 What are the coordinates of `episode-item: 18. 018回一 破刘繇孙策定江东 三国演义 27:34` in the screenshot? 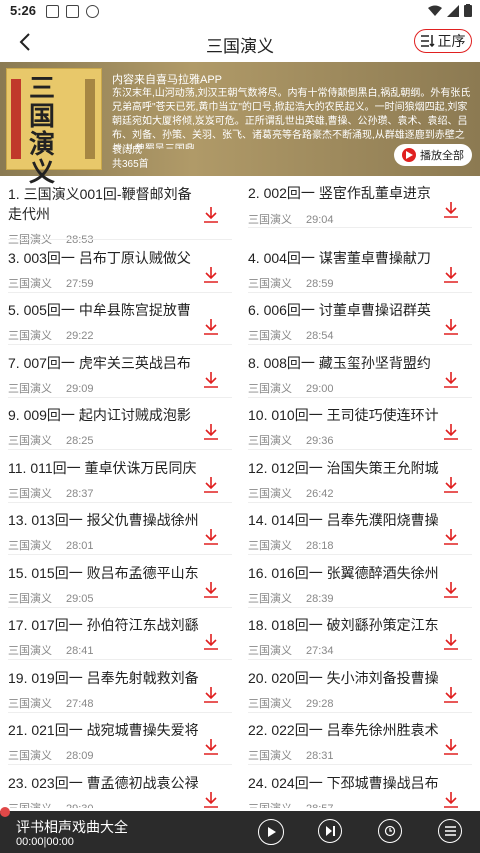 It's located at (356, 634).